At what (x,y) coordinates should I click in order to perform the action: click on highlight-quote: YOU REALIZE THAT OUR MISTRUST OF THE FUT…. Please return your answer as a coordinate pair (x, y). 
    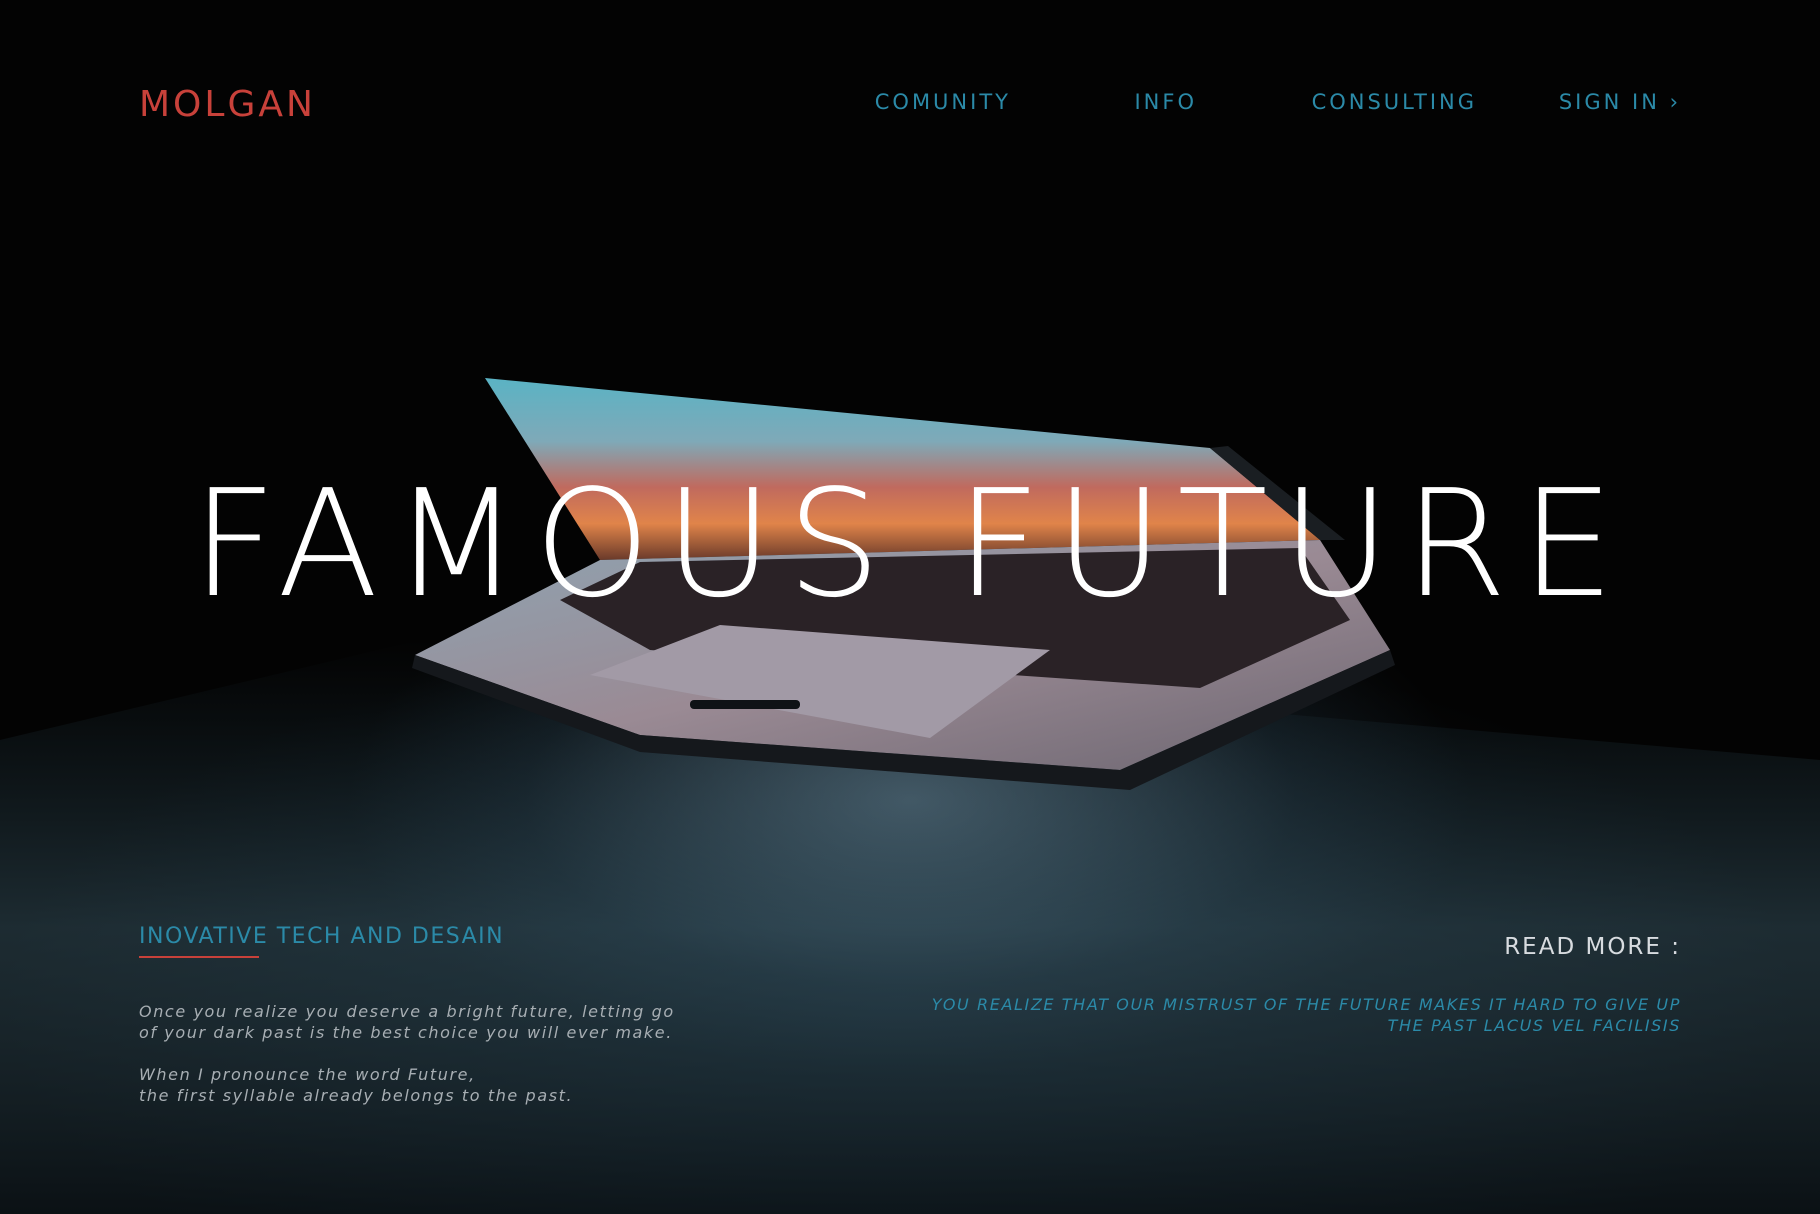
    Looking at the image, I should click on (1306, 1015).